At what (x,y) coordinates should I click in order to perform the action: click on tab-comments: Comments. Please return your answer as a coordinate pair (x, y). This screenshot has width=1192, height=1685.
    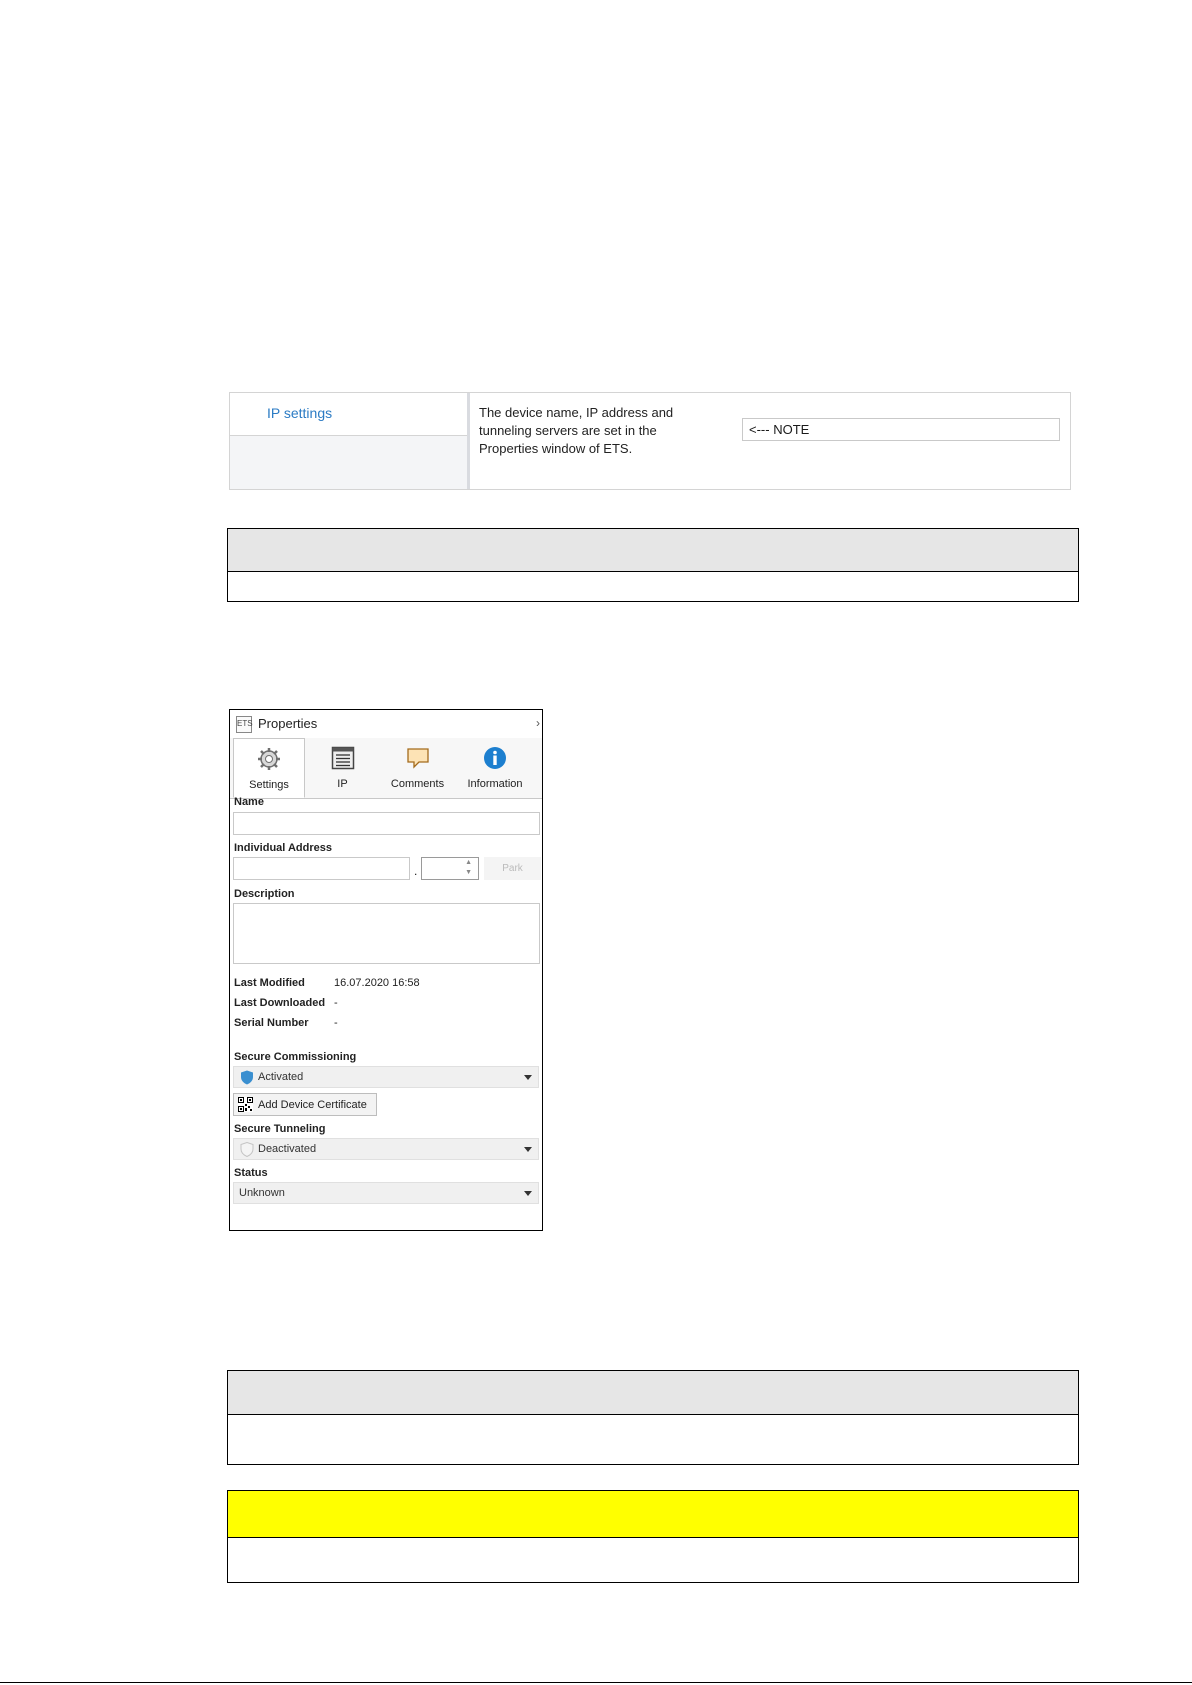
    Looking at the image, I should click on (417, 768).